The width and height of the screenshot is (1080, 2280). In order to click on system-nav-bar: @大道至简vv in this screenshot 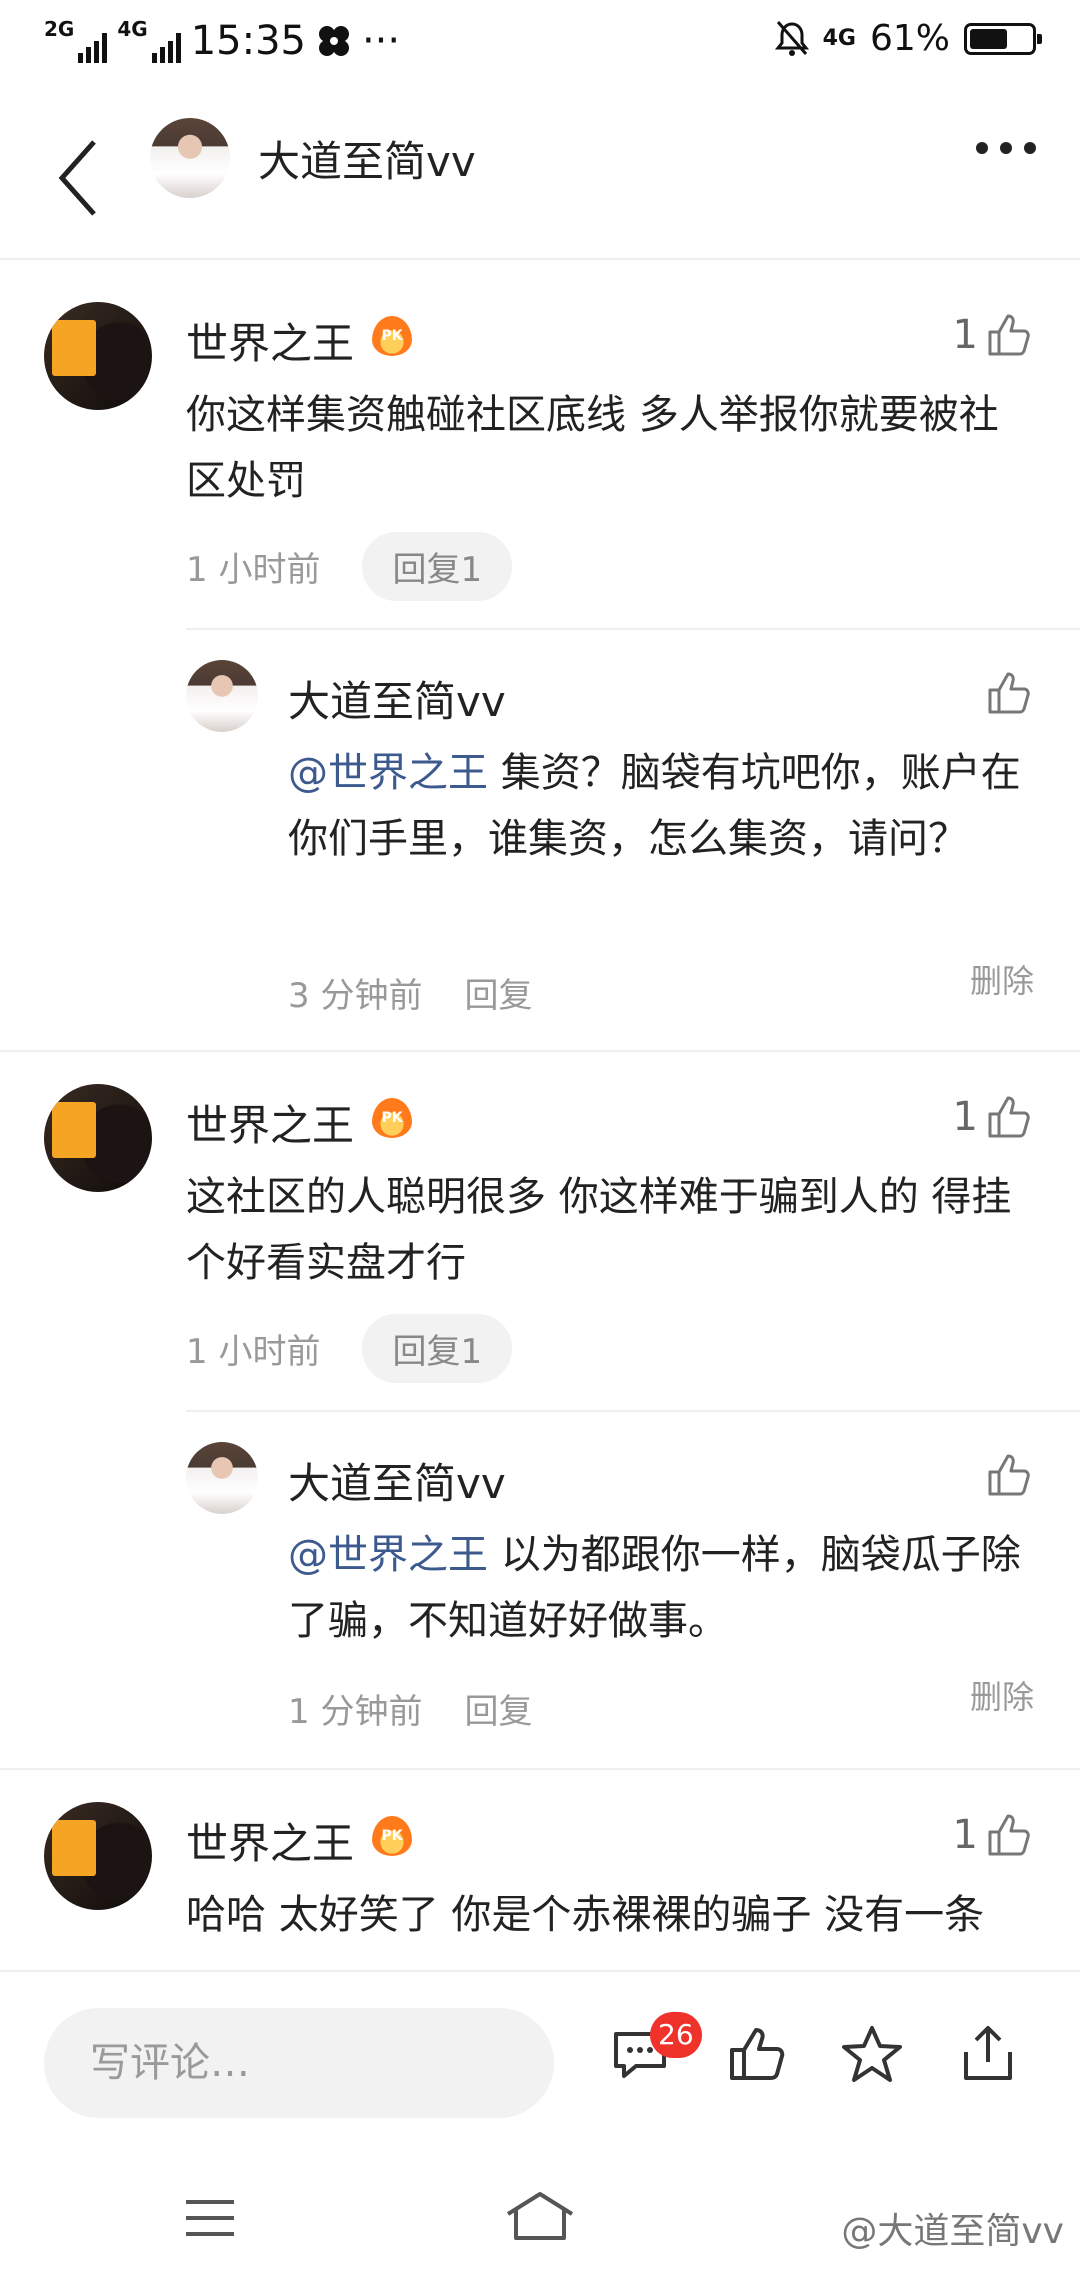, I will do `click(540, 2210)`.